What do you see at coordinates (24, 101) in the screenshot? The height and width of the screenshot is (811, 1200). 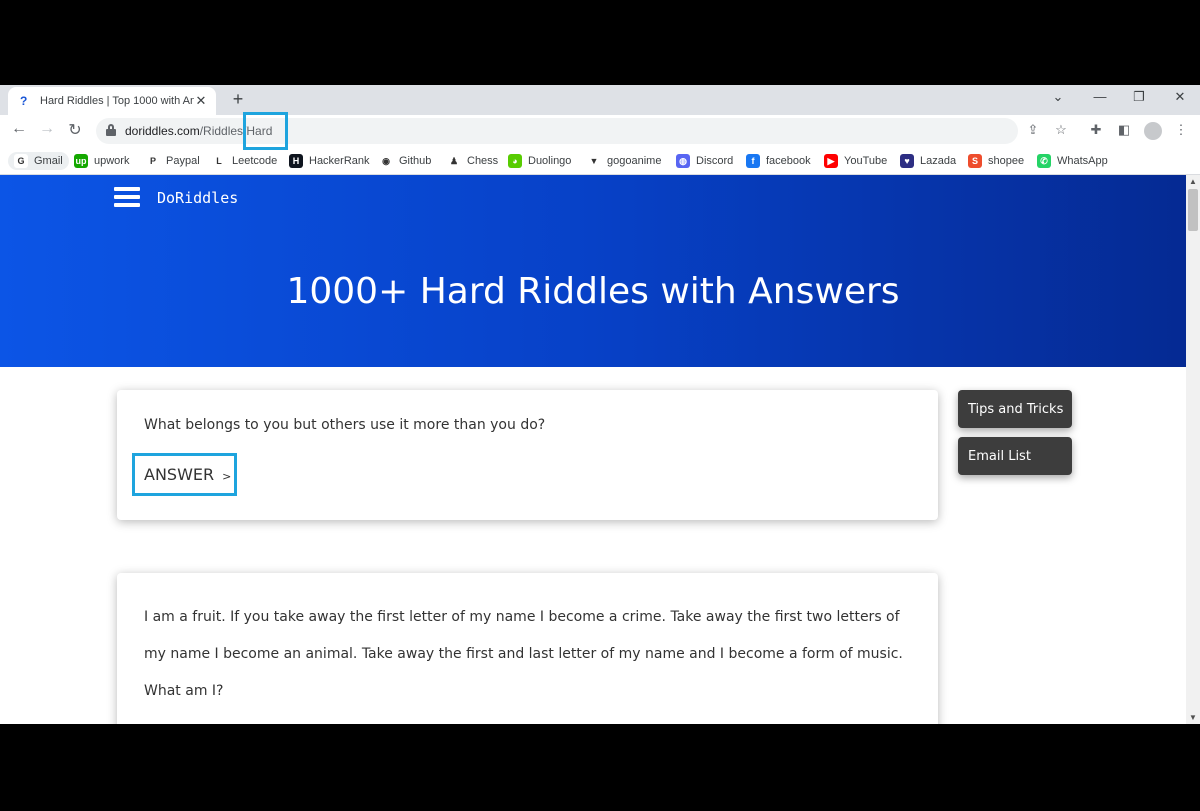 I see `favicon-icon: ?` at bounding box center [24, 101].